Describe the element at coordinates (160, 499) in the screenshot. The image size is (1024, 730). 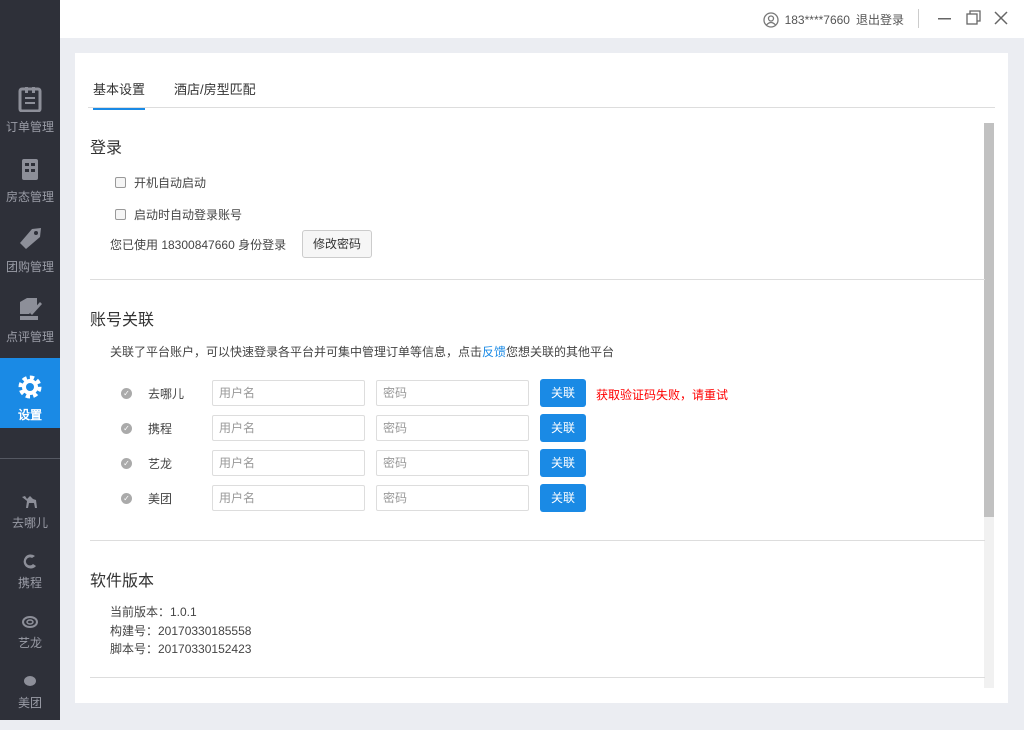
I see `platform-name: 美团` at that location.